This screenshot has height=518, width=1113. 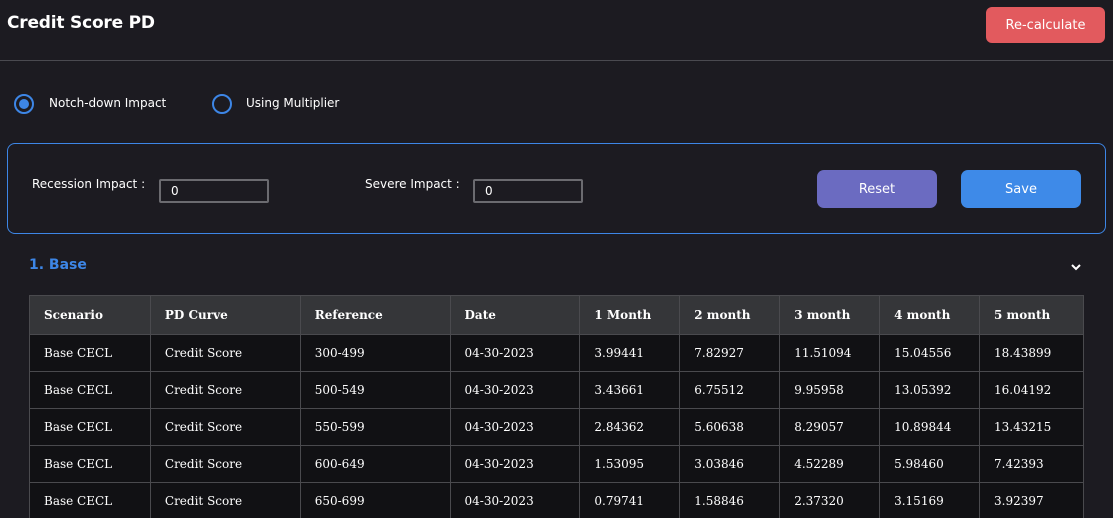 What do you see at coordinates (730, 390) in the screenshot?
I see `table-cell: 6.75512` at bounding box center [730, 390].